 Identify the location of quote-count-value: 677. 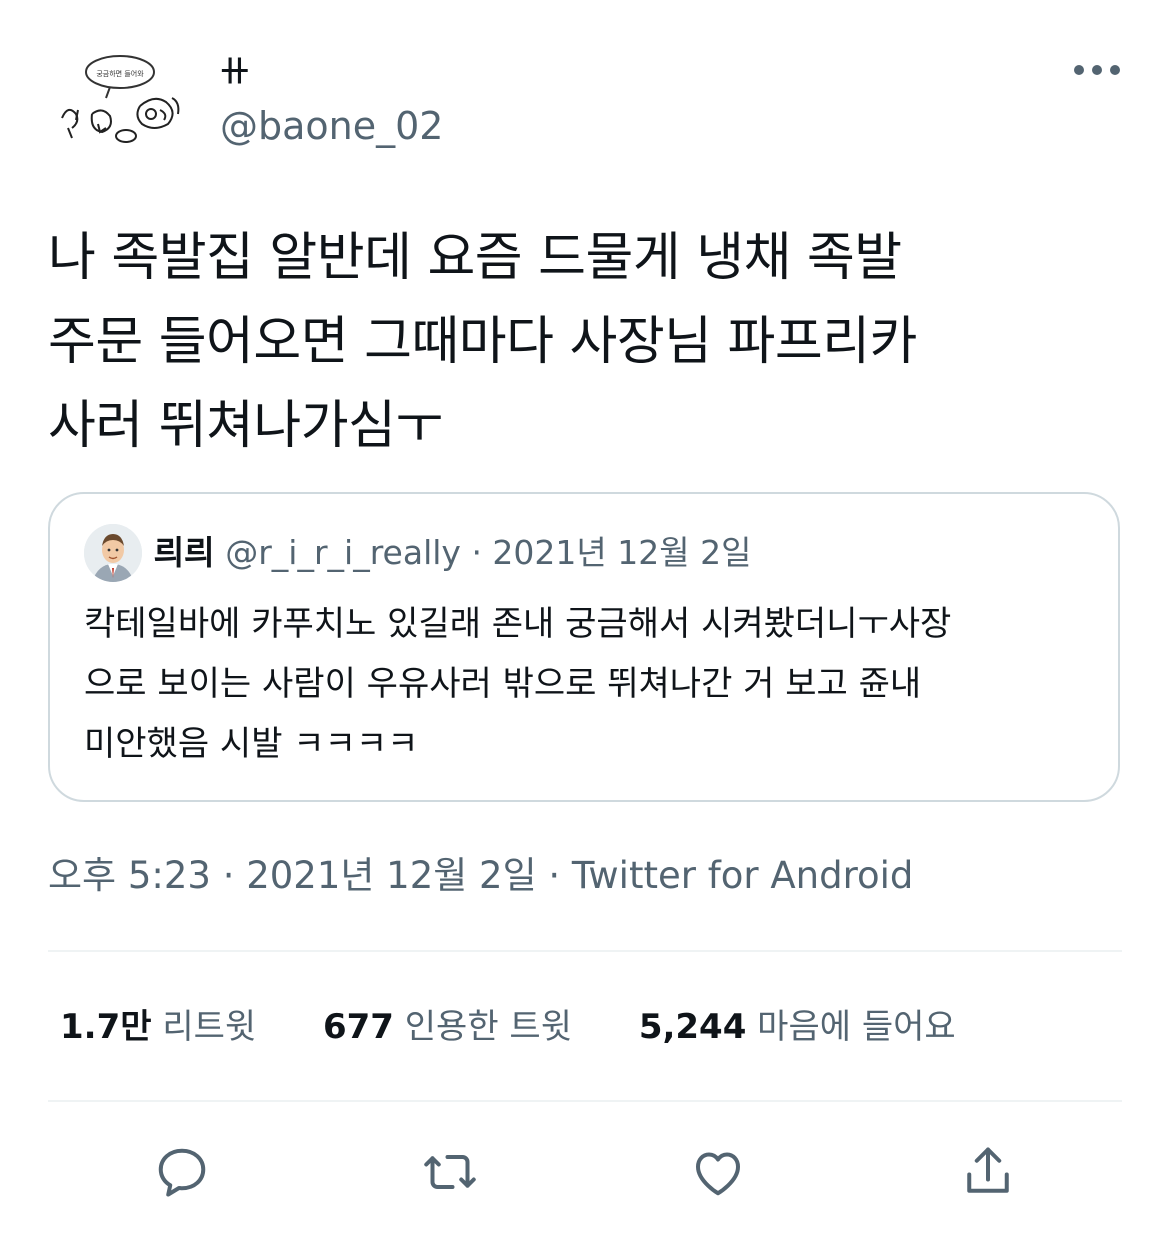
(358, 1027).